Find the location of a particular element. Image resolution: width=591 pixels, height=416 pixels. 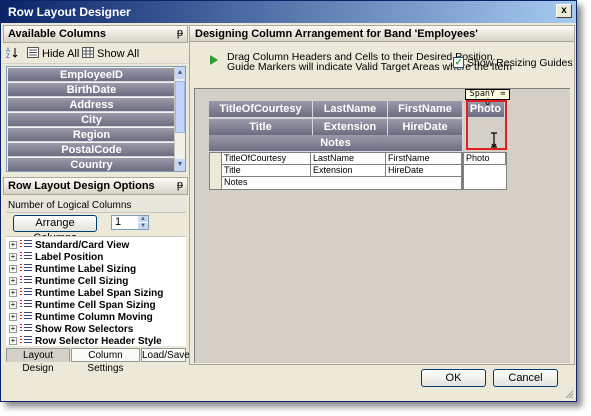

options-header: Row Layout Design Options ᵽ is located at coordinates (95, 186).